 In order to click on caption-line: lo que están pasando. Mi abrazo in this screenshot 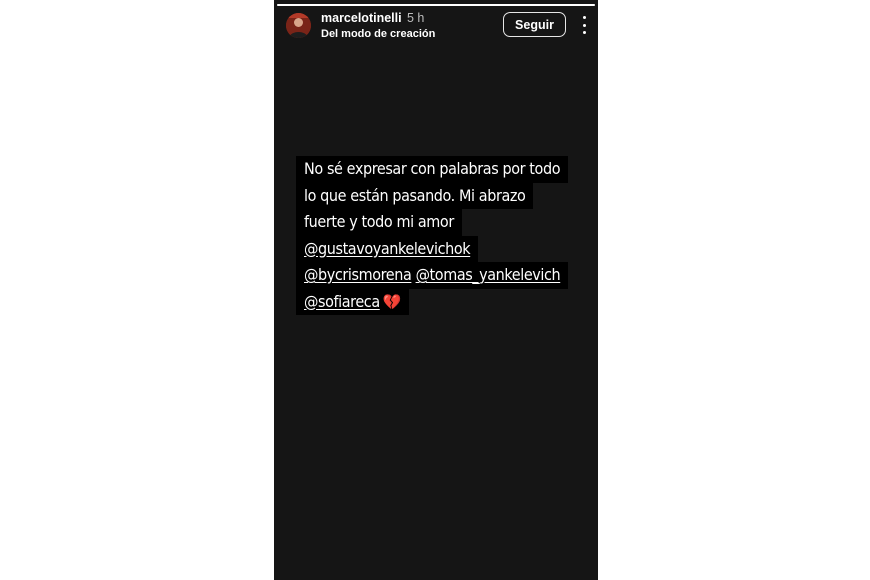, I will do `click(446, 195)`.